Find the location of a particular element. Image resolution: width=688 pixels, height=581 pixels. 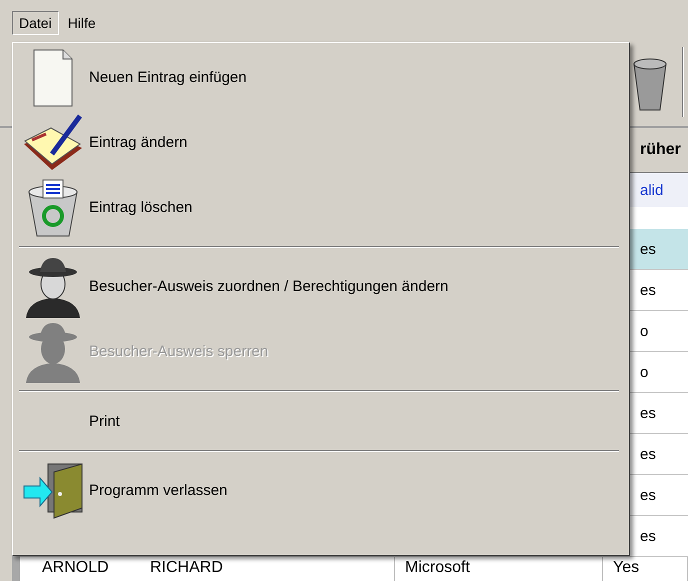

menu-title: Datei is located at coordinates (35, 23).